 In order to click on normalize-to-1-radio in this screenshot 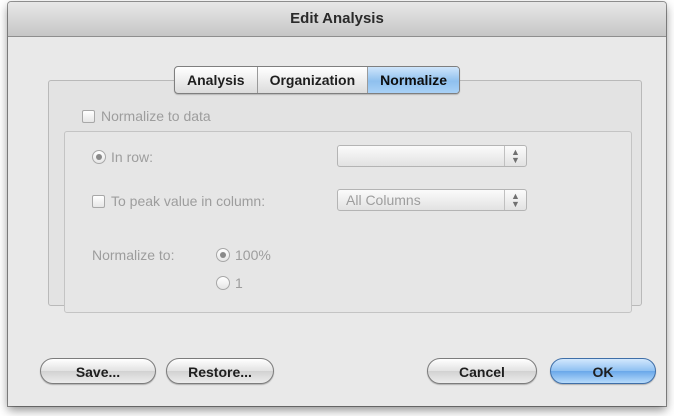, I will do `click(223, 283)`.